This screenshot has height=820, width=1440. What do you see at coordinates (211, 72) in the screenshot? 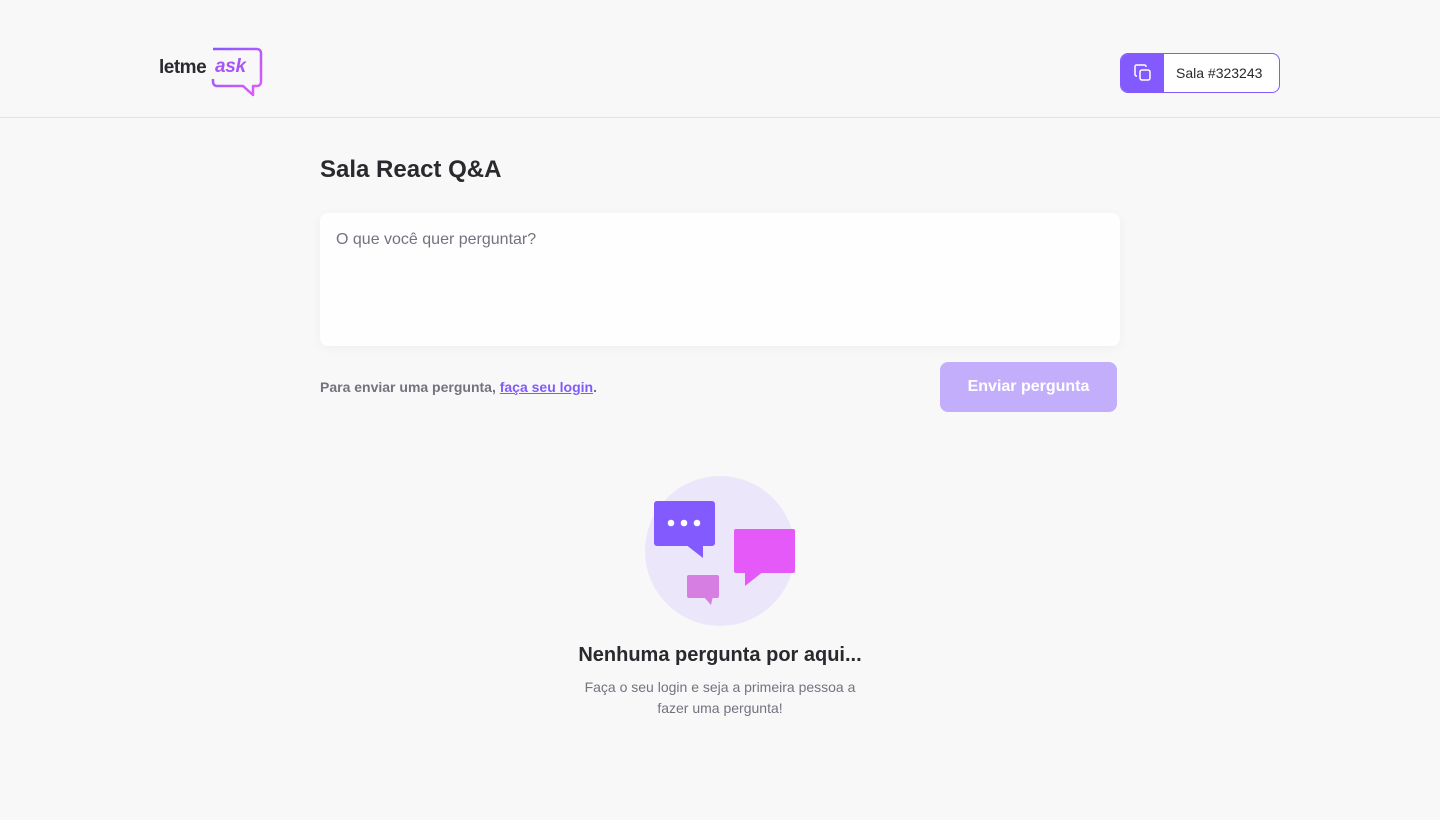
I see `letmeask-logo: letme ask` at bounding box center [211, 72].